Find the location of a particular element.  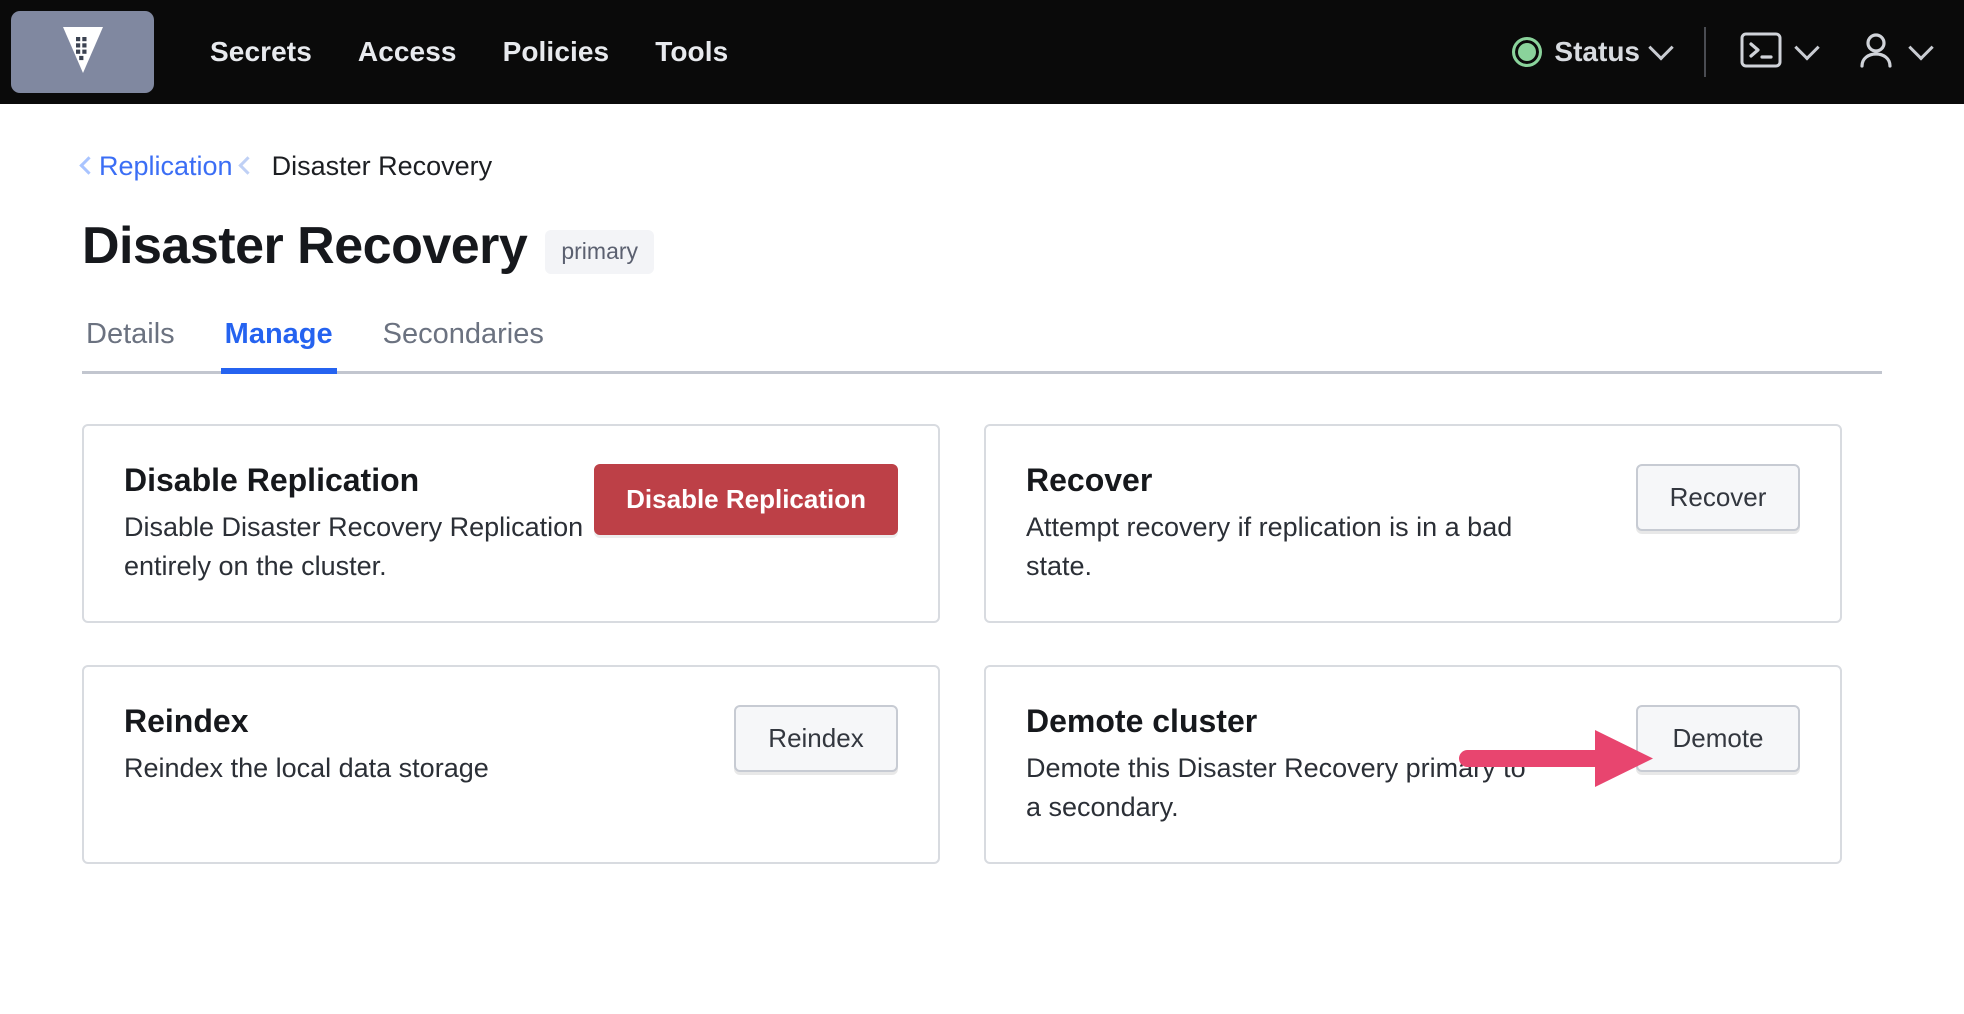

top-navigation-bar: Secrets Access Policies Tools Status is located at coordinates (982, 52).